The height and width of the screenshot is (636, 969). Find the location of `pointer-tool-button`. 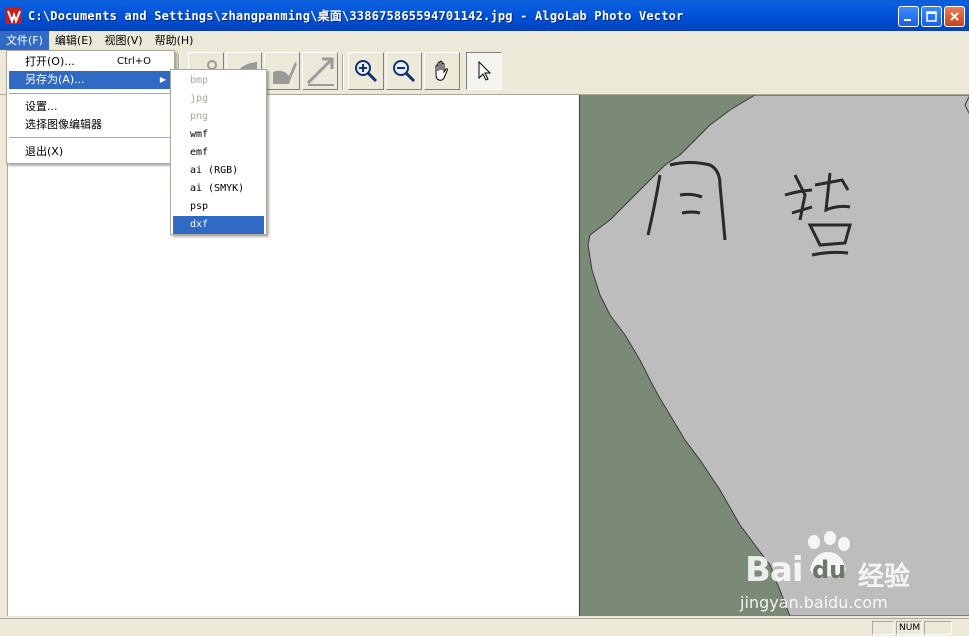

pointer-tool-button is located at coordinates (484, 71).